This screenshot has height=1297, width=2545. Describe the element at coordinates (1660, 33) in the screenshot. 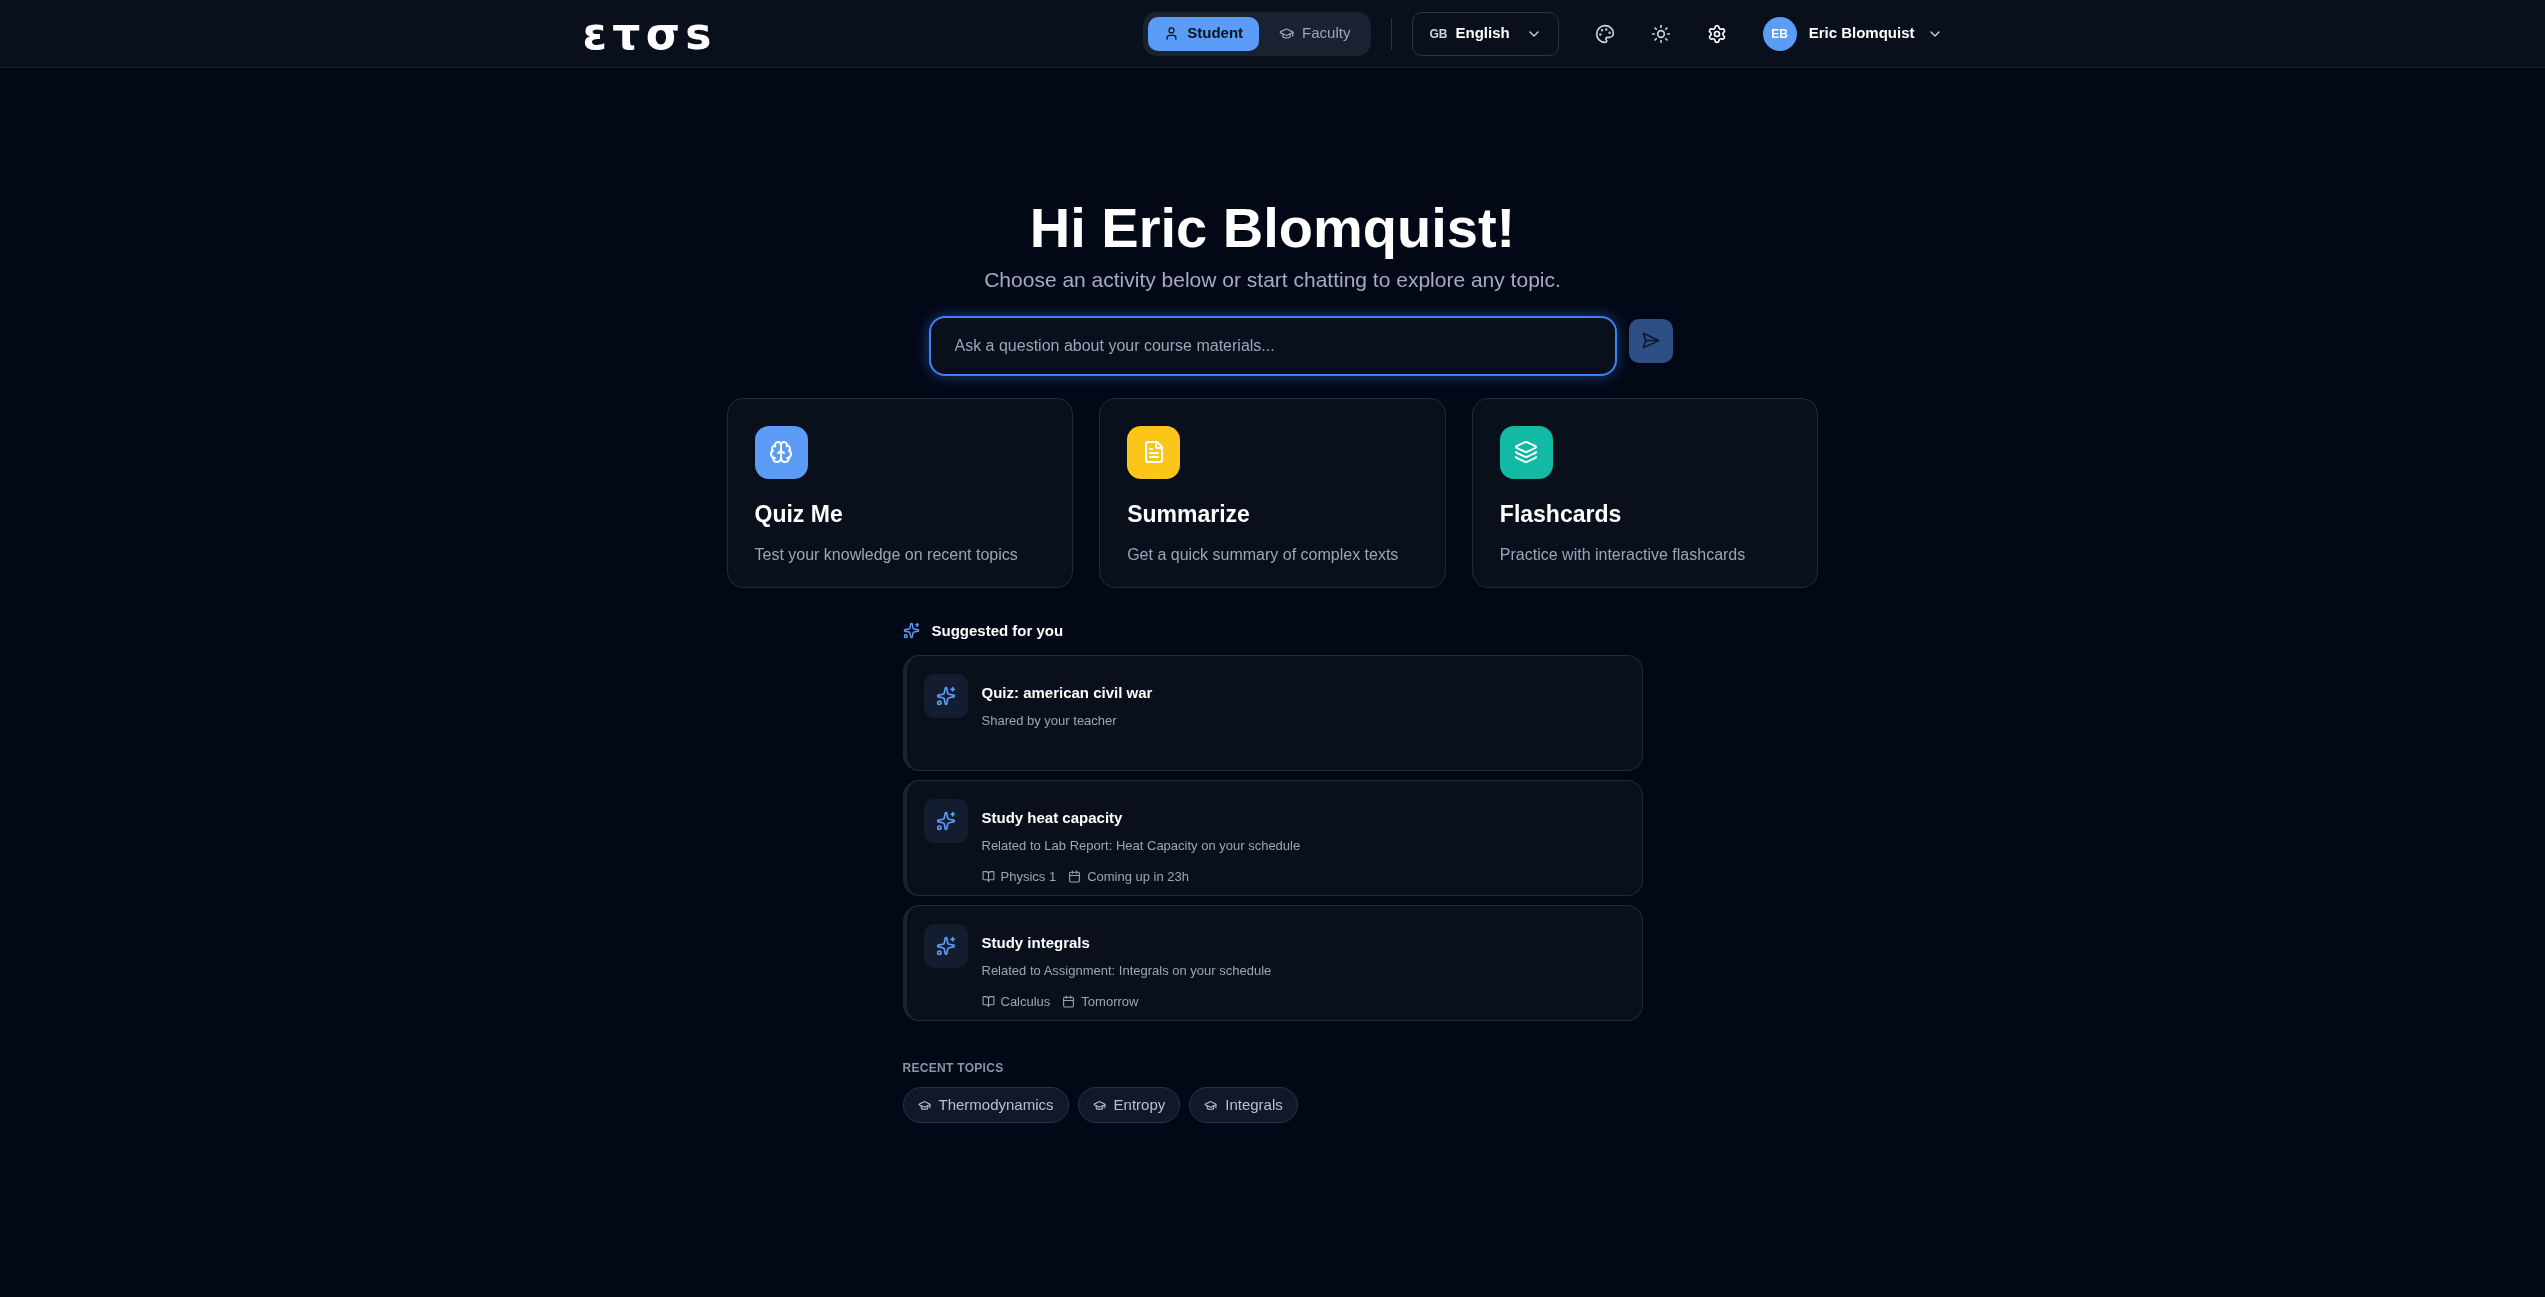

I see `sun-icon` at that location.